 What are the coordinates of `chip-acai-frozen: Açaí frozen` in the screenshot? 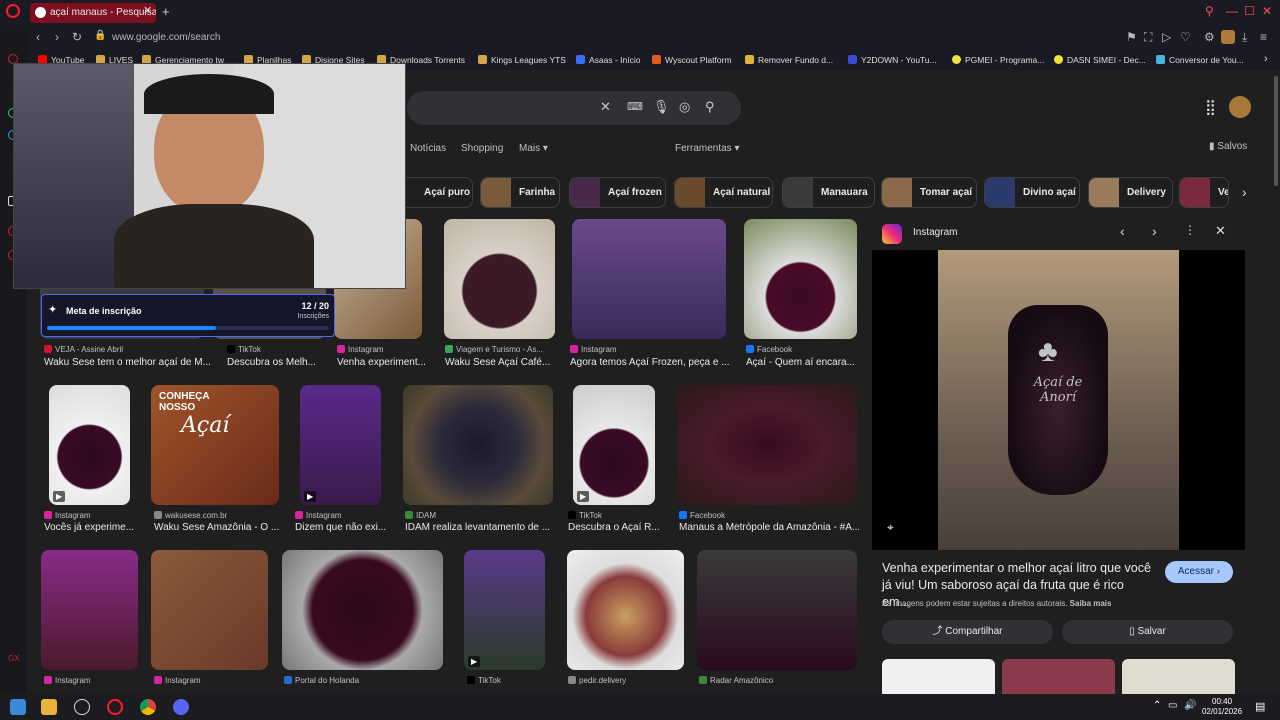 It's located at (617, 192).